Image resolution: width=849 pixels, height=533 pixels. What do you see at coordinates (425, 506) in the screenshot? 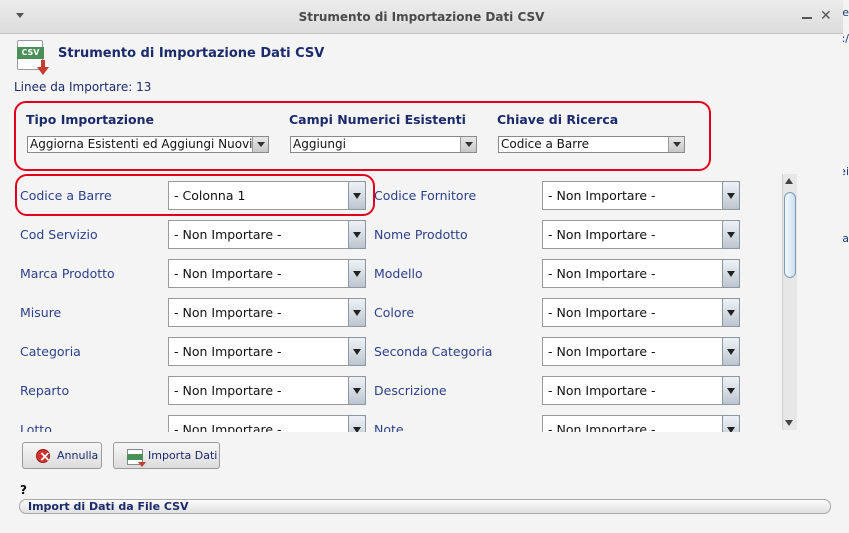
I see `status-bar: Import di Dati da File CSV` at bounding box center [425, 506].